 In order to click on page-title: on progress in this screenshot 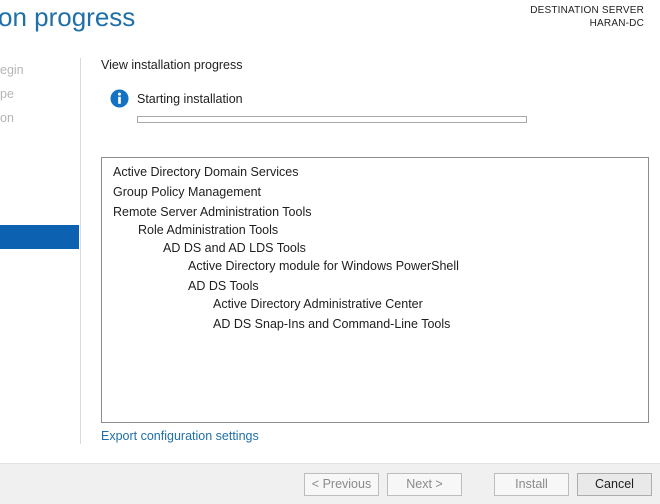, I will do `click(68, 17)`.